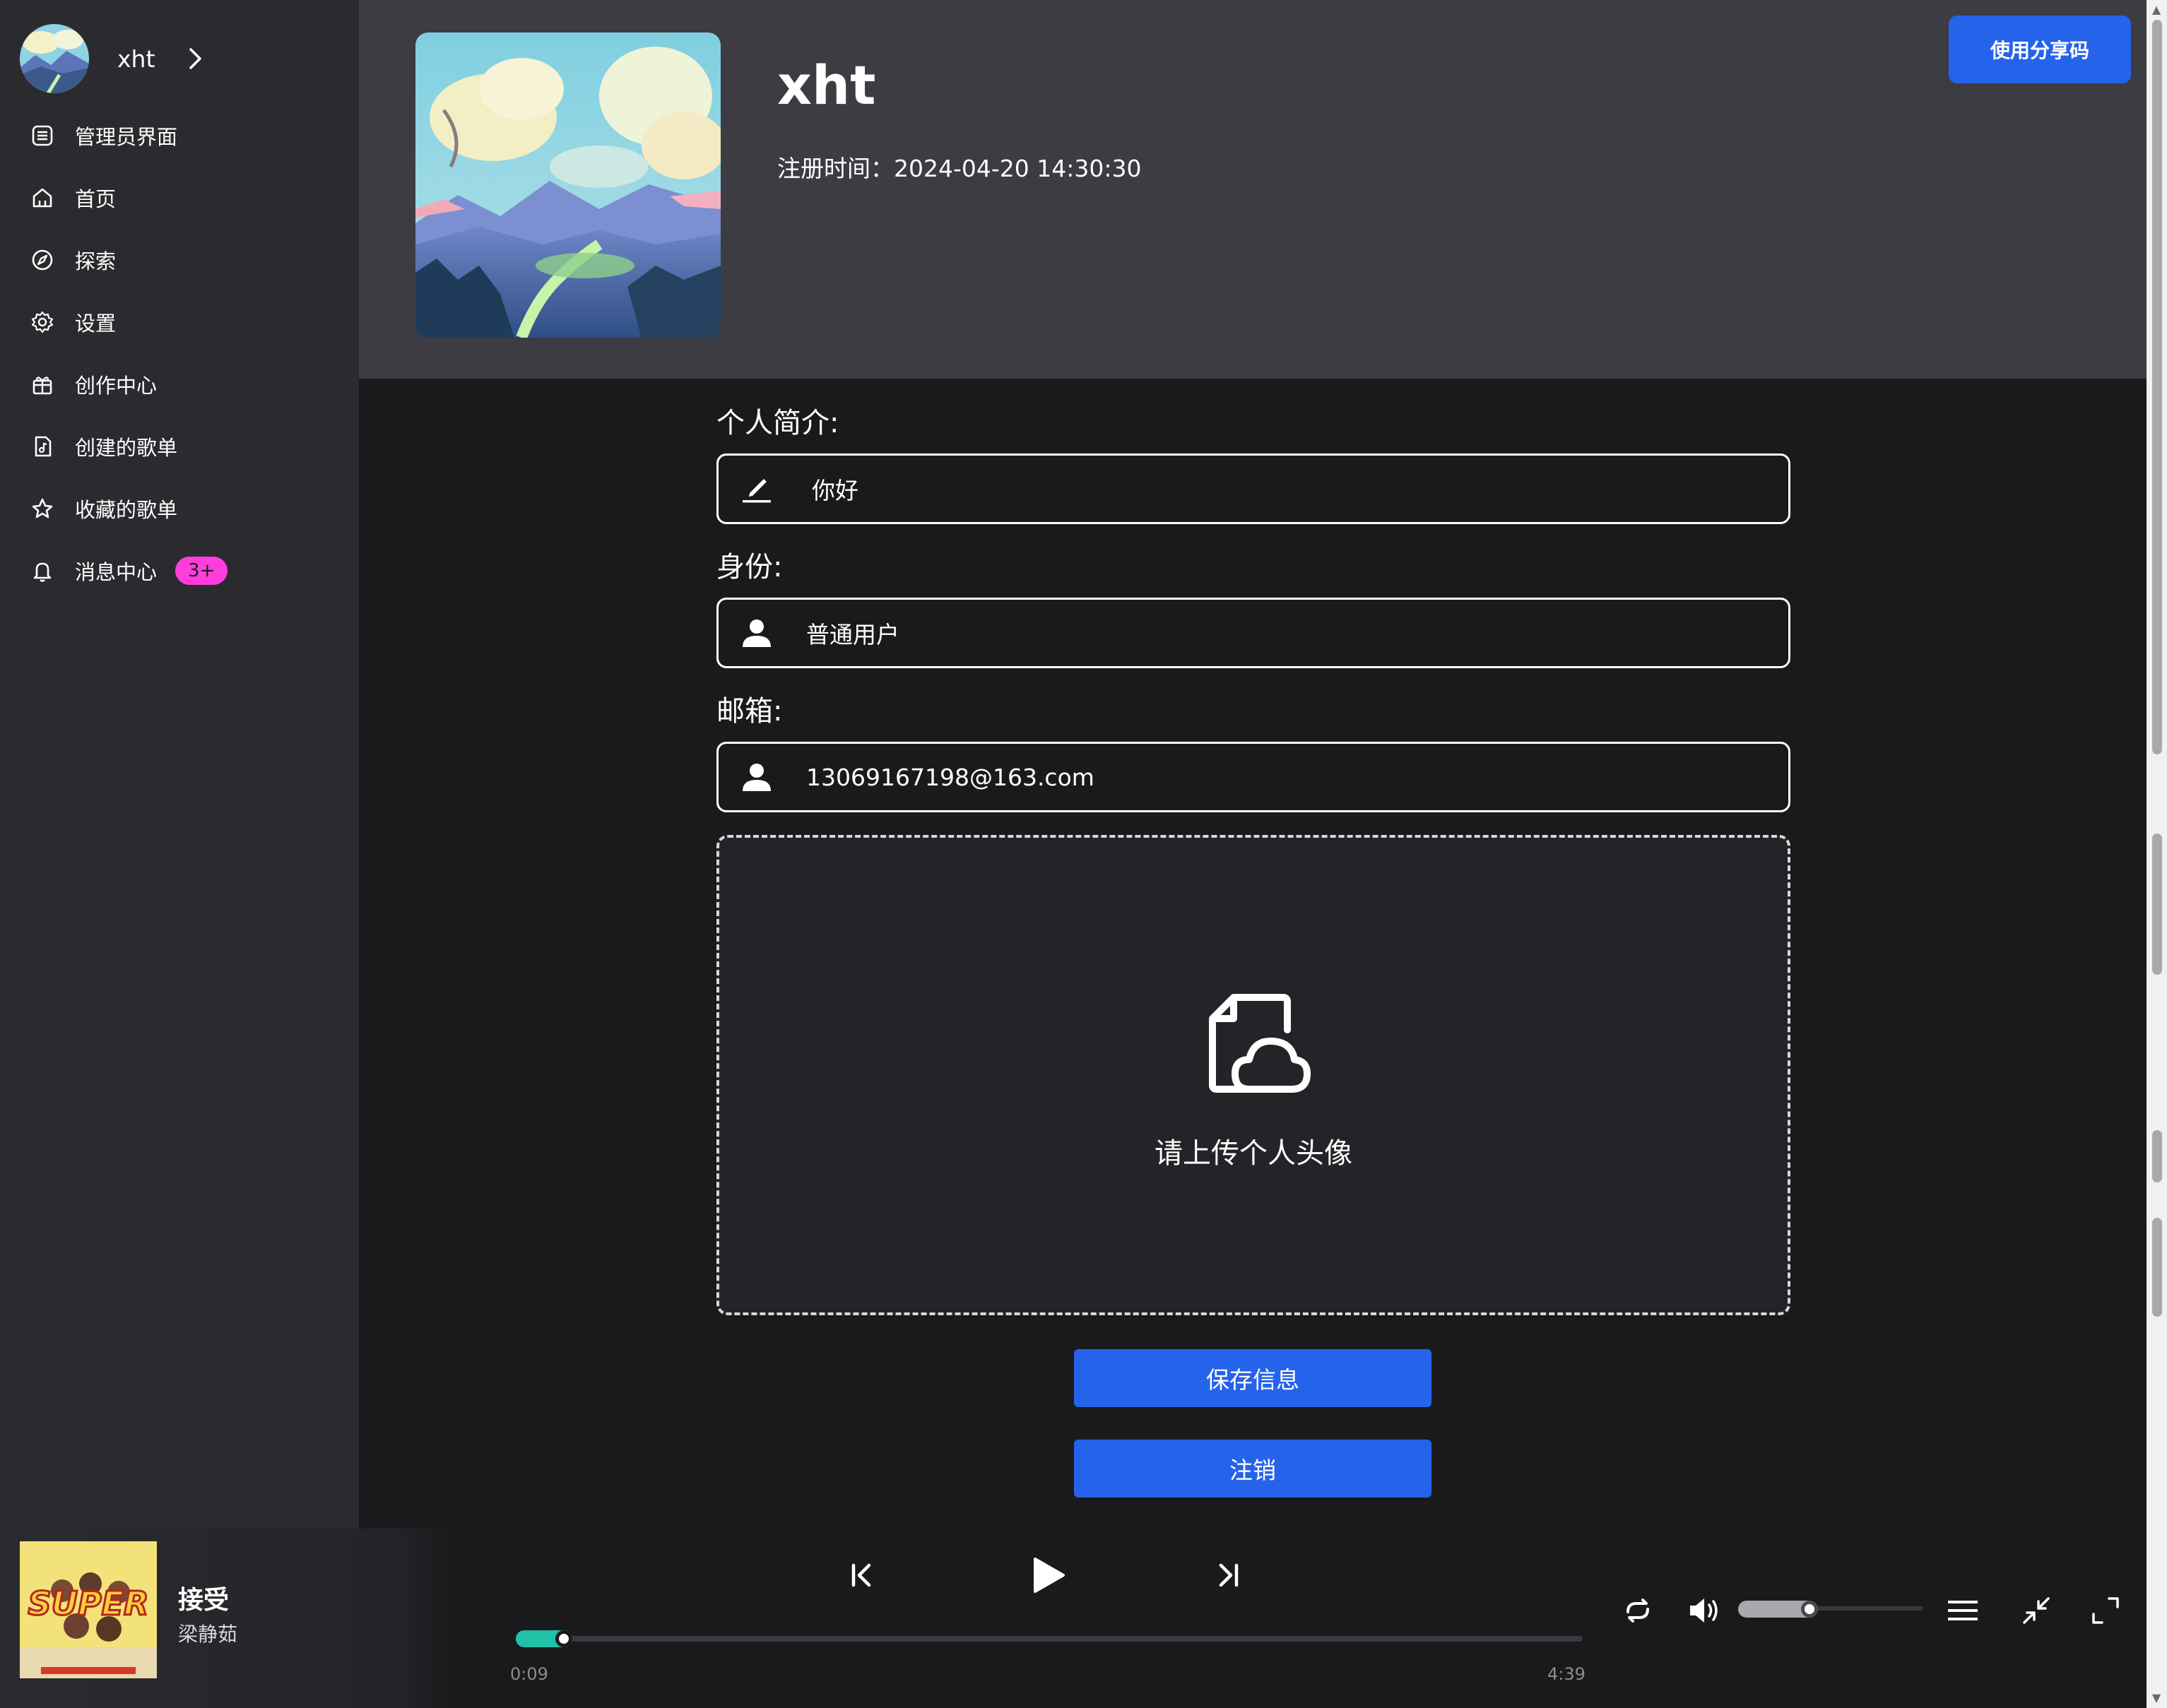 Image resolution: width=2167 pixels, height=1708 pixels. What do you see at coordinates (1253, 633) in the screenshot?
I see `role-field: 普通用户` at bounding box center [1253, 633].